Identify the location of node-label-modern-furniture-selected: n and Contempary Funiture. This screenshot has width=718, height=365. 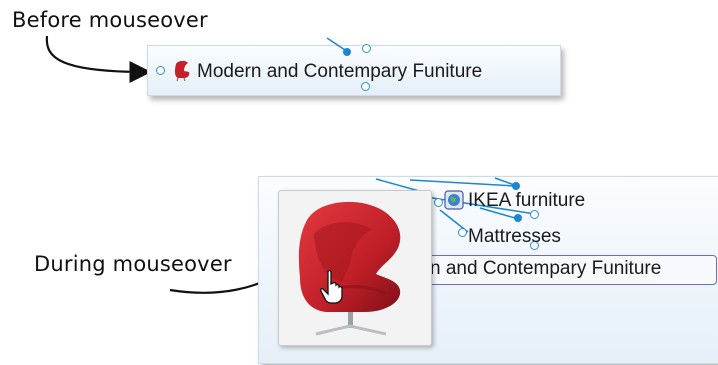
(545, 269).